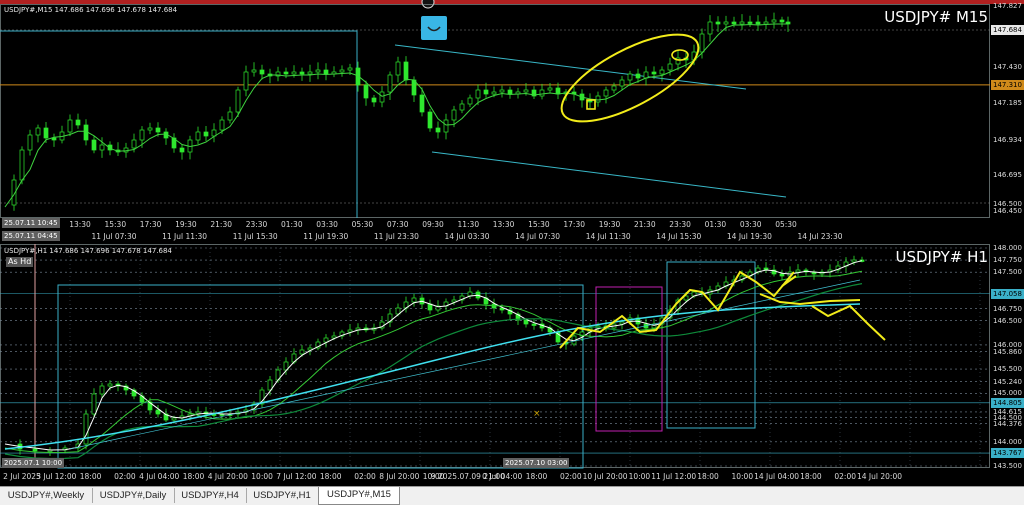  I want to click on m15-time-label: 15:30, so click(115, 224).